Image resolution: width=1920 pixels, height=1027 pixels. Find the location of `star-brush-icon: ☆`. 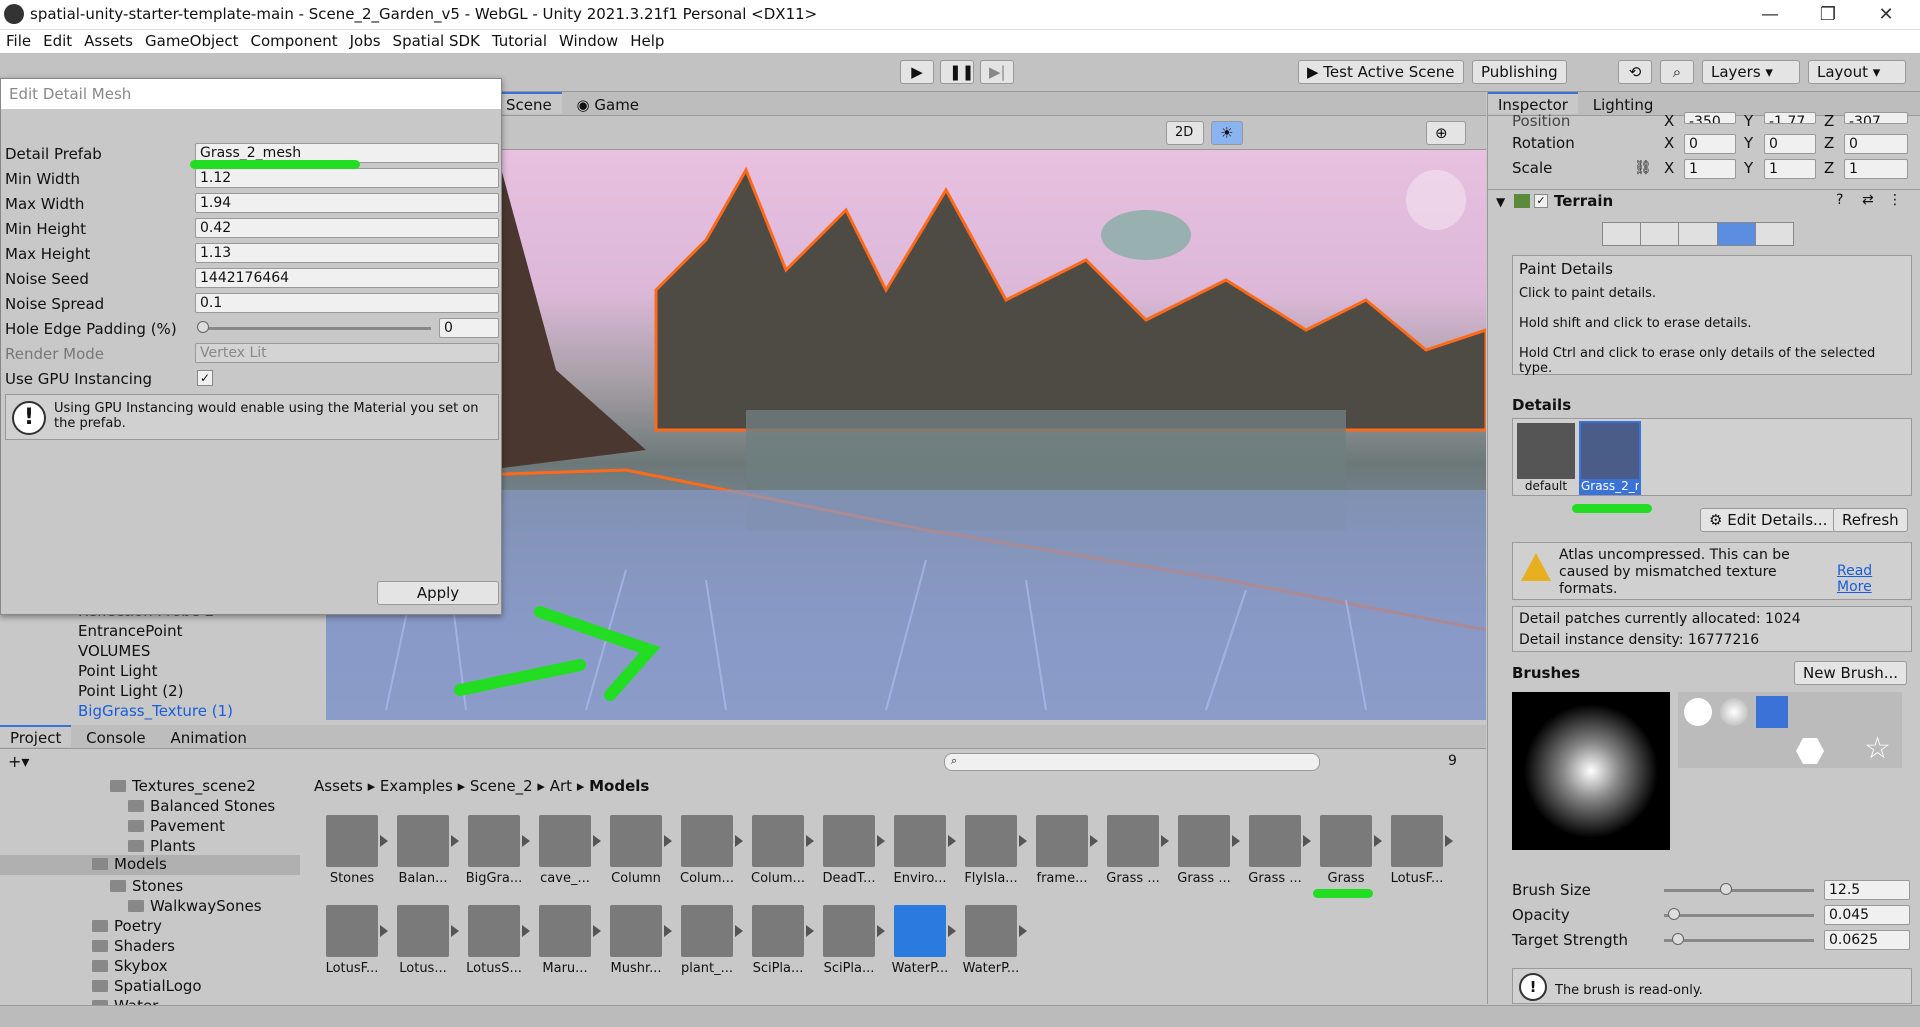

star-brush-icon: ☆ is located at coordinates (1877, 749).